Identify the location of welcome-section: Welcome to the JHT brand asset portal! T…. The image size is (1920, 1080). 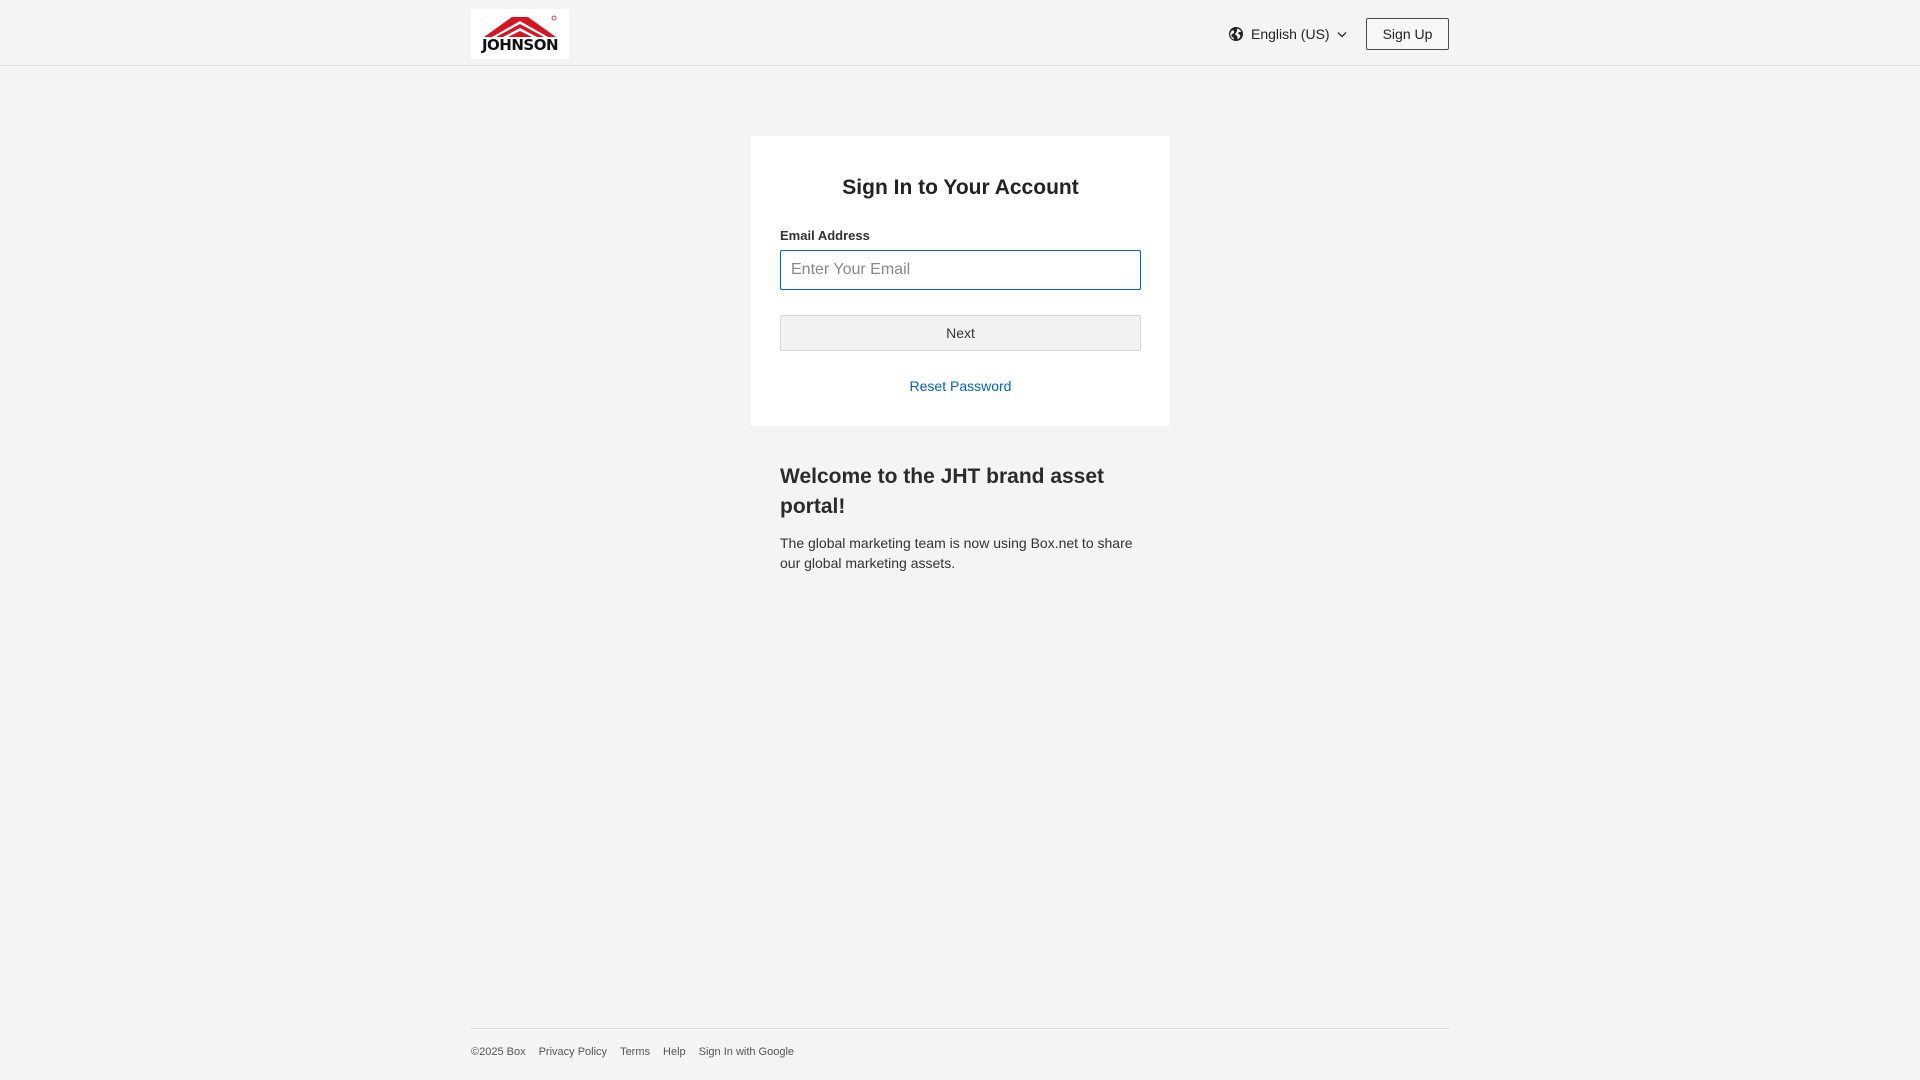
(965, 517).